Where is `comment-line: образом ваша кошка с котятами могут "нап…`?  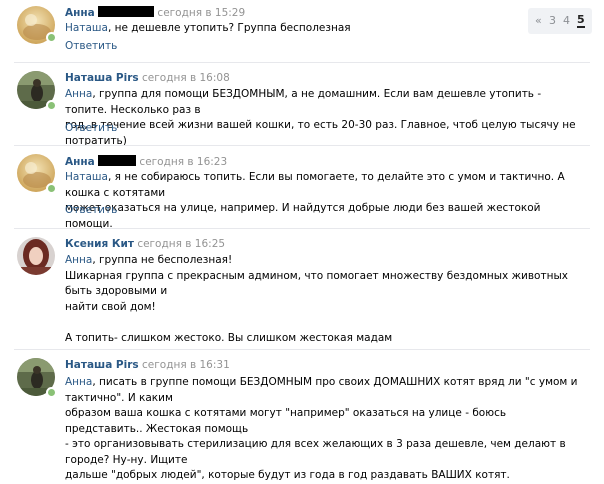 comment-line: образом ваша кошка с котятами могут "нап… is located at coordinates (286, 421).